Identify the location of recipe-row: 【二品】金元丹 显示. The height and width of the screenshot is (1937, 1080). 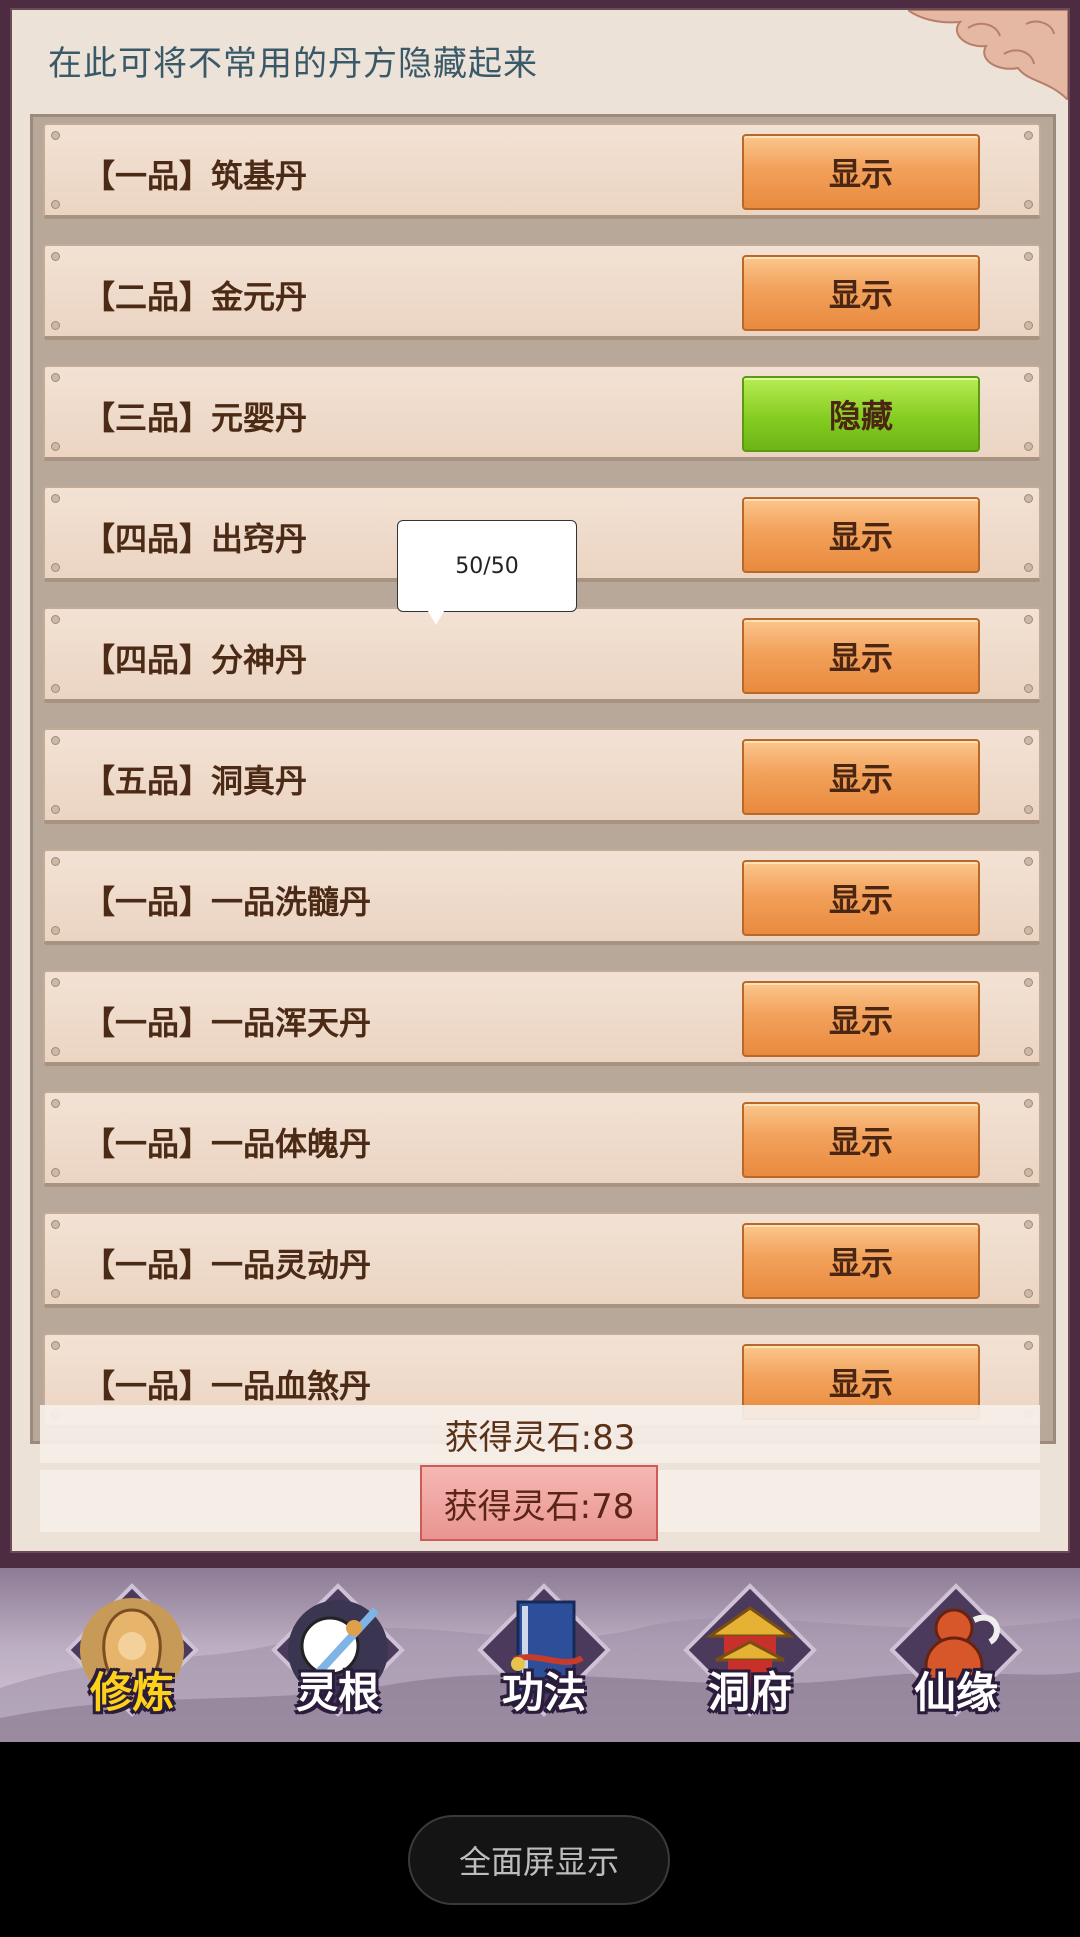
(542, 292).